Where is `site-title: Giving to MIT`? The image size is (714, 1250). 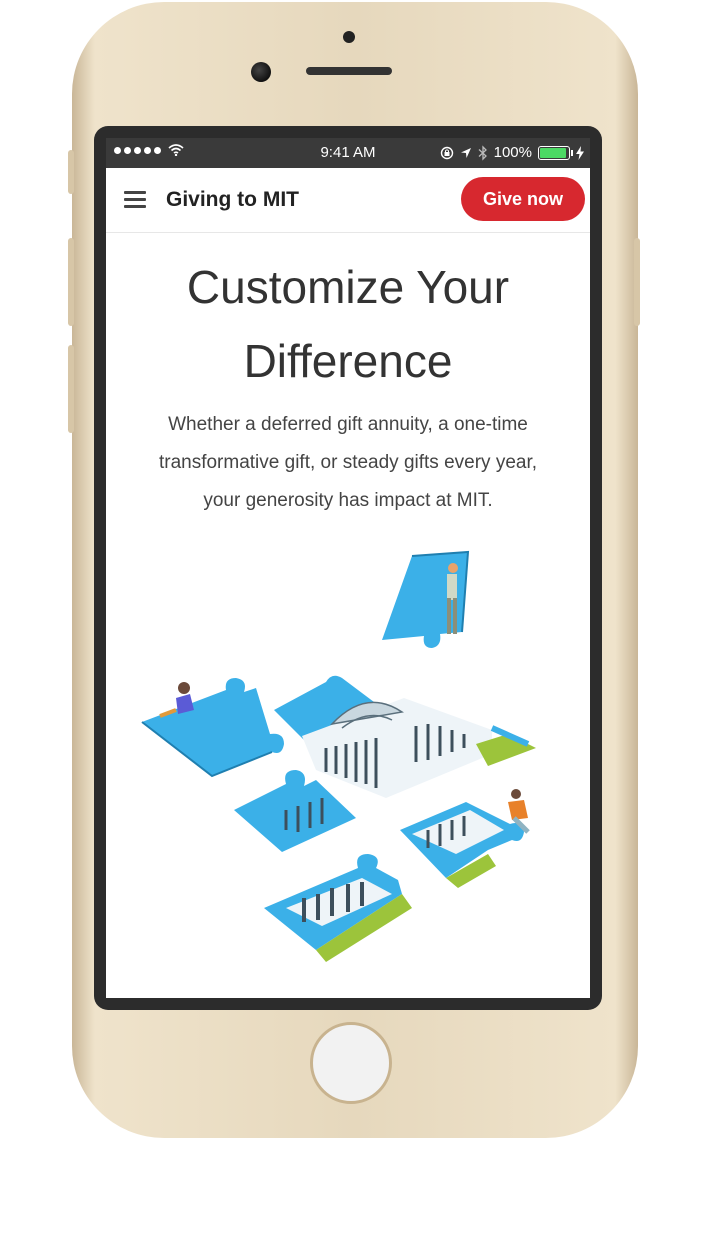
site-title: Giving to MIT is located at coordinates (232, 200).